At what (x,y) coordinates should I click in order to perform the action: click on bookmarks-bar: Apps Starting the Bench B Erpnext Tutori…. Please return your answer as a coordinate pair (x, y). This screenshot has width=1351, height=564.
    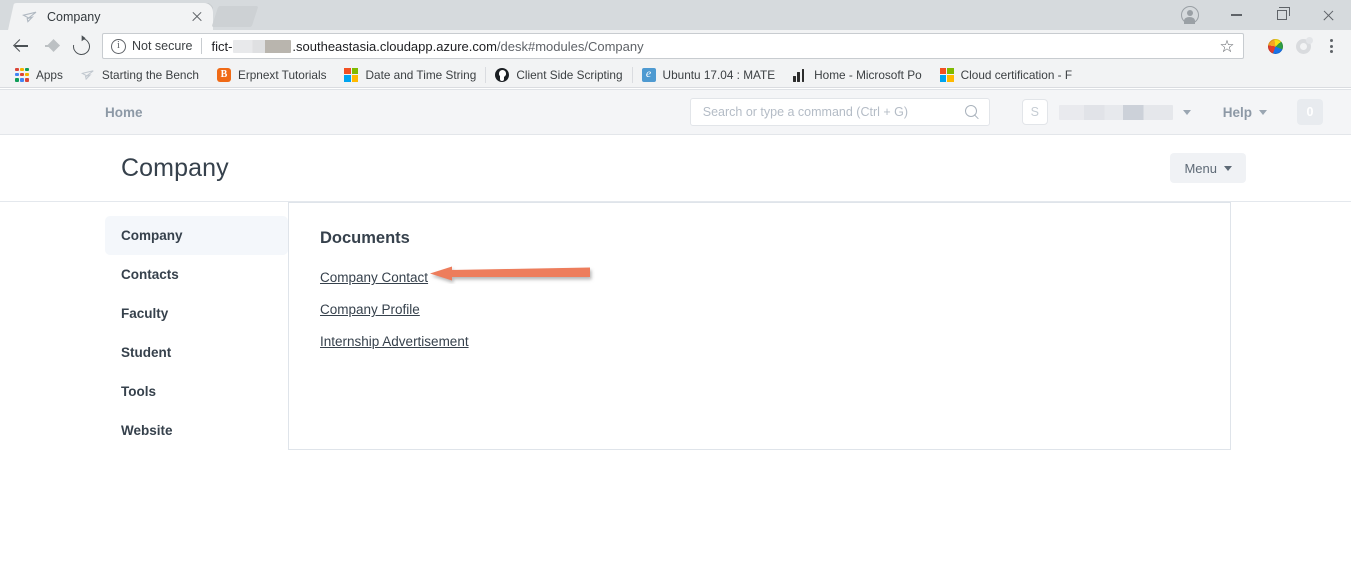
    Looking at the image, I should click on (675, 75).